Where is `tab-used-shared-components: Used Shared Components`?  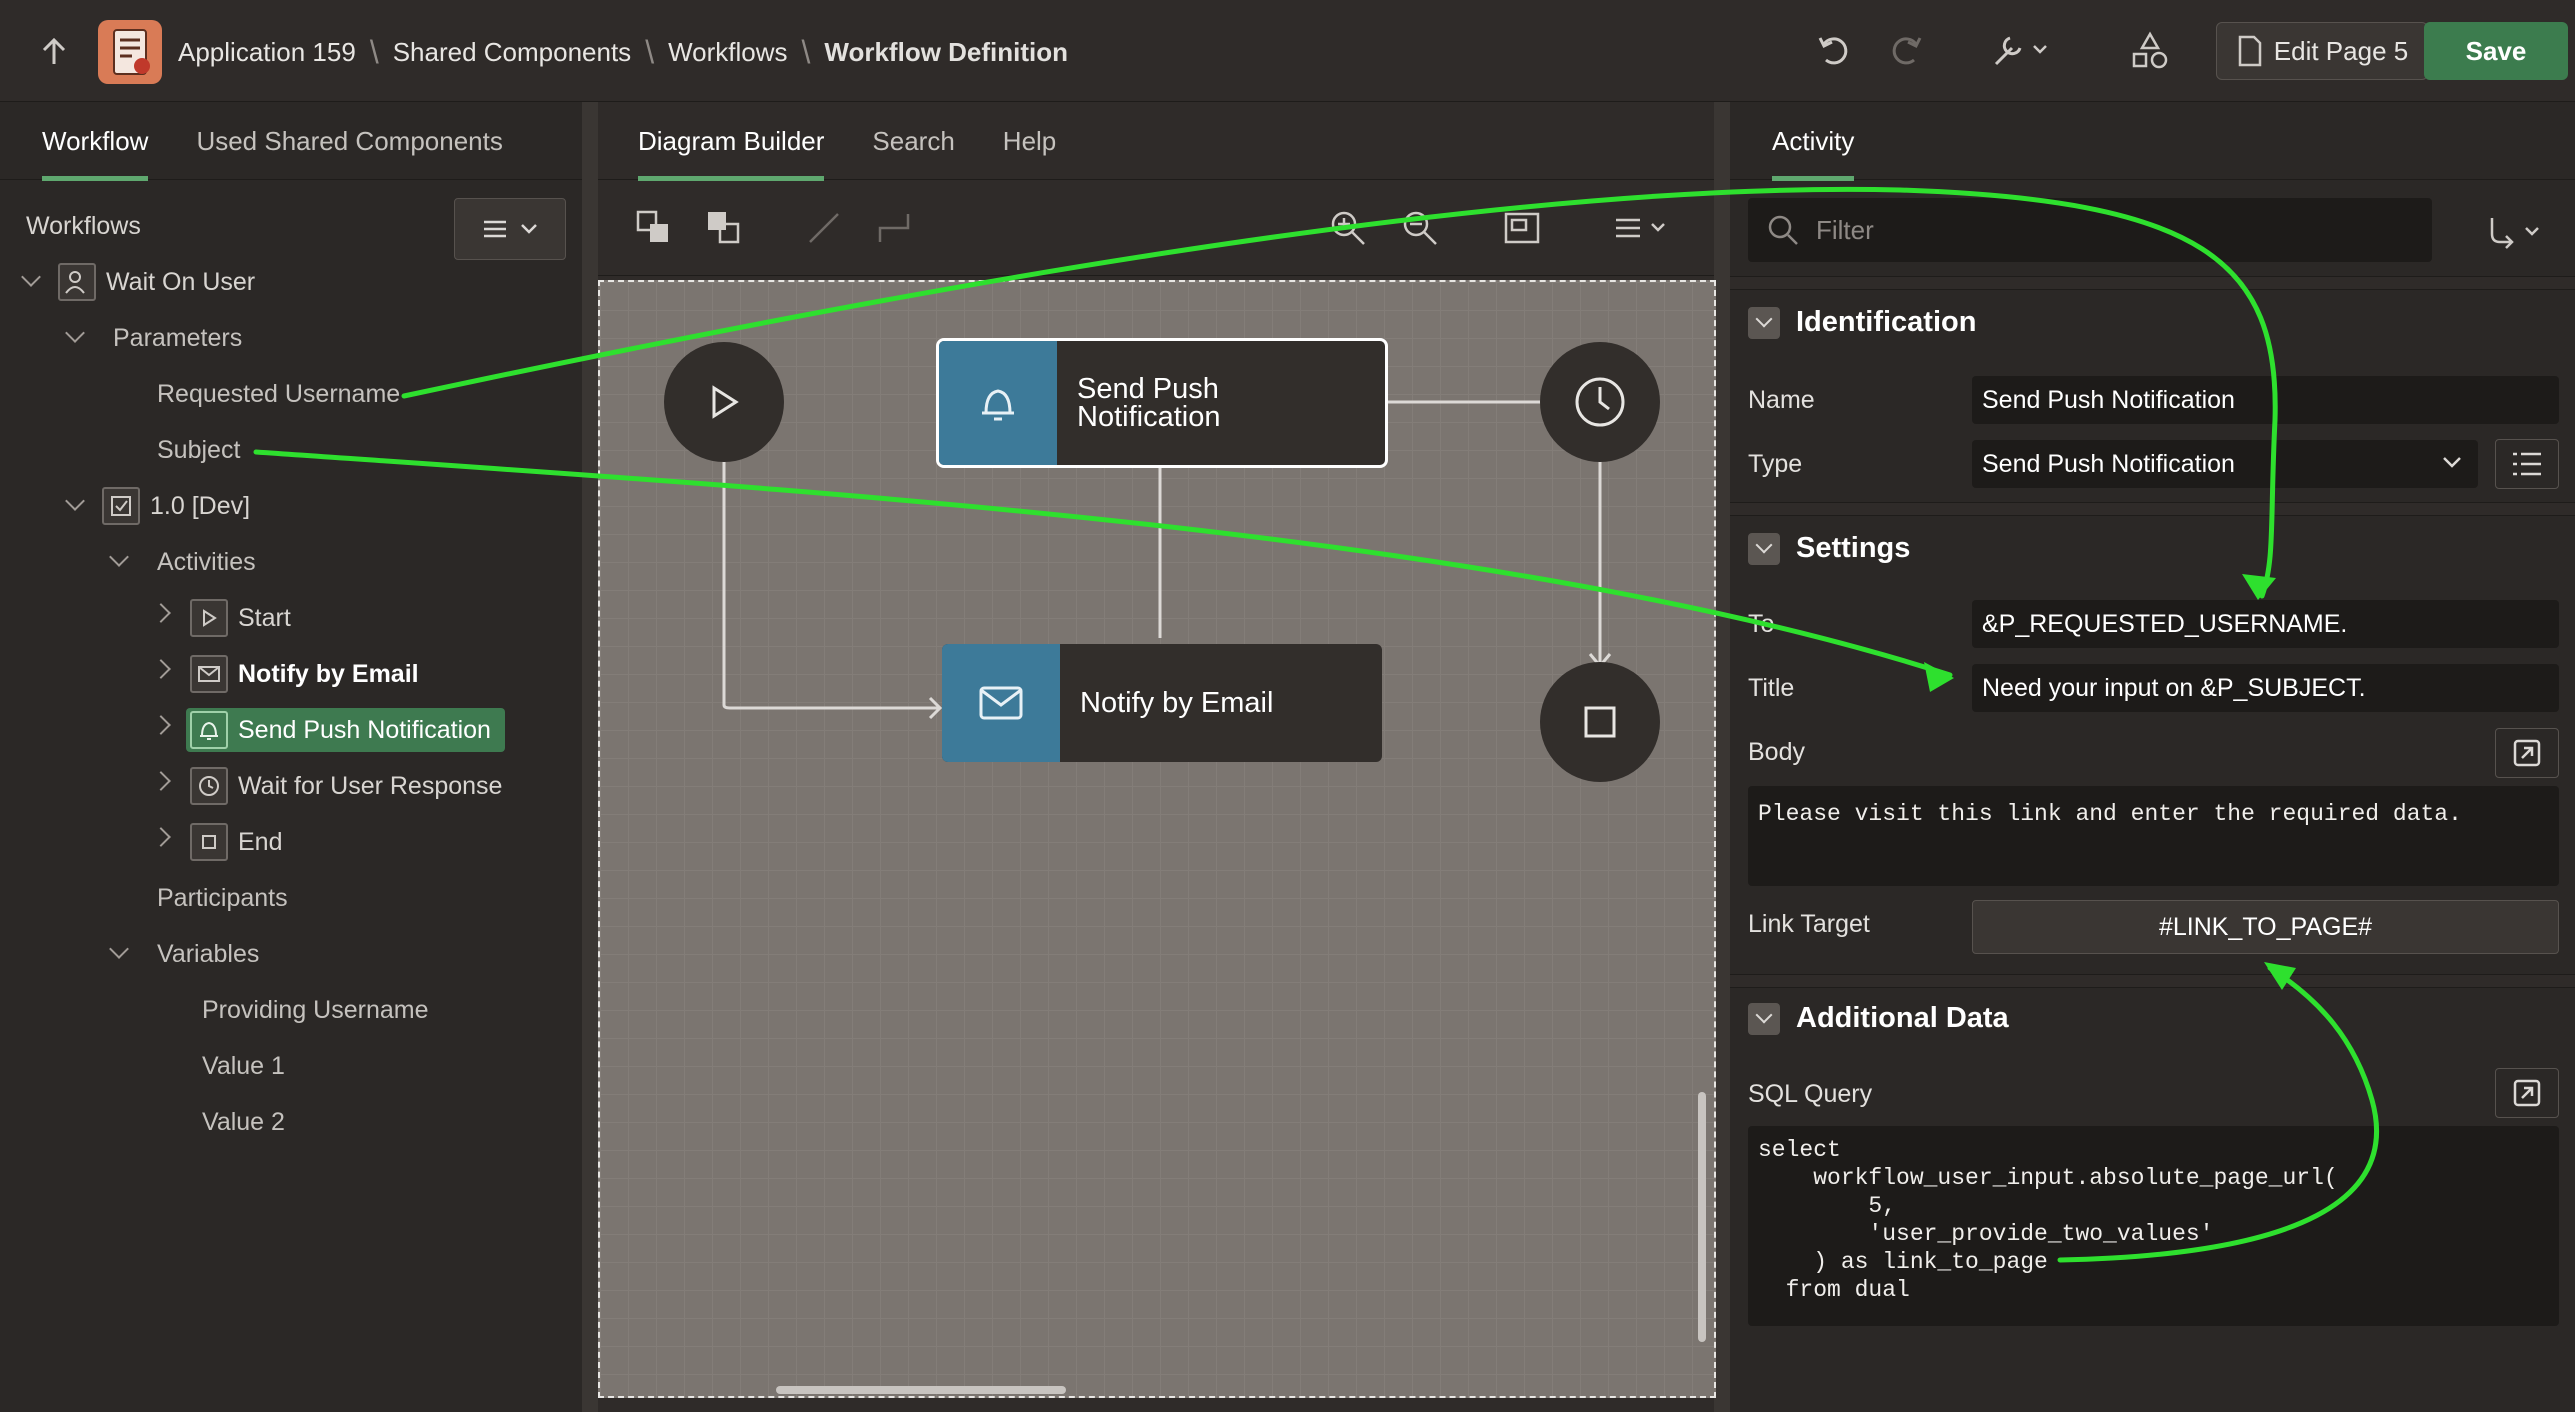 tab-used-shared-components: Used Shared Components is located at coordinates (349, 141).